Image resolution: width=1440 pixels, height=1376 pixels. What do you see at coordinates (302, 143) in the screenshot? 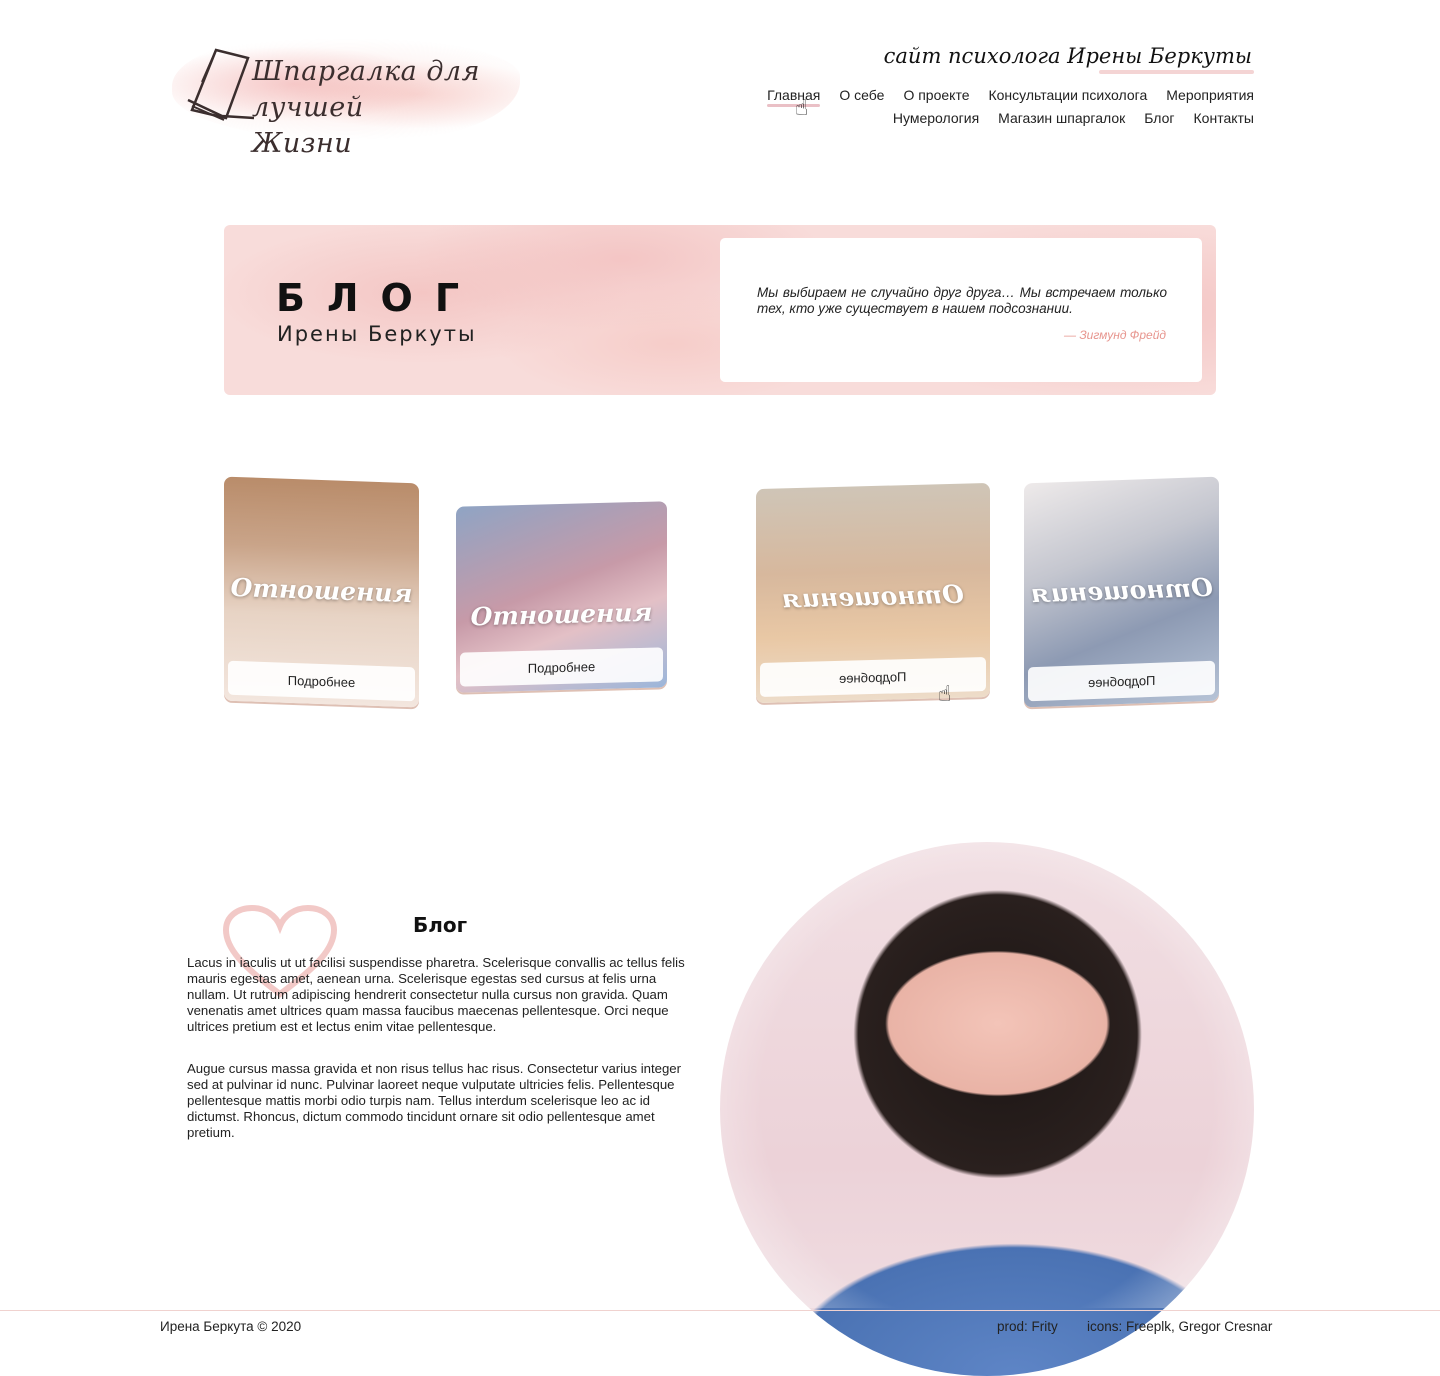
I see `logo-text-line2: Жизни` at bounding box center [302, 143].